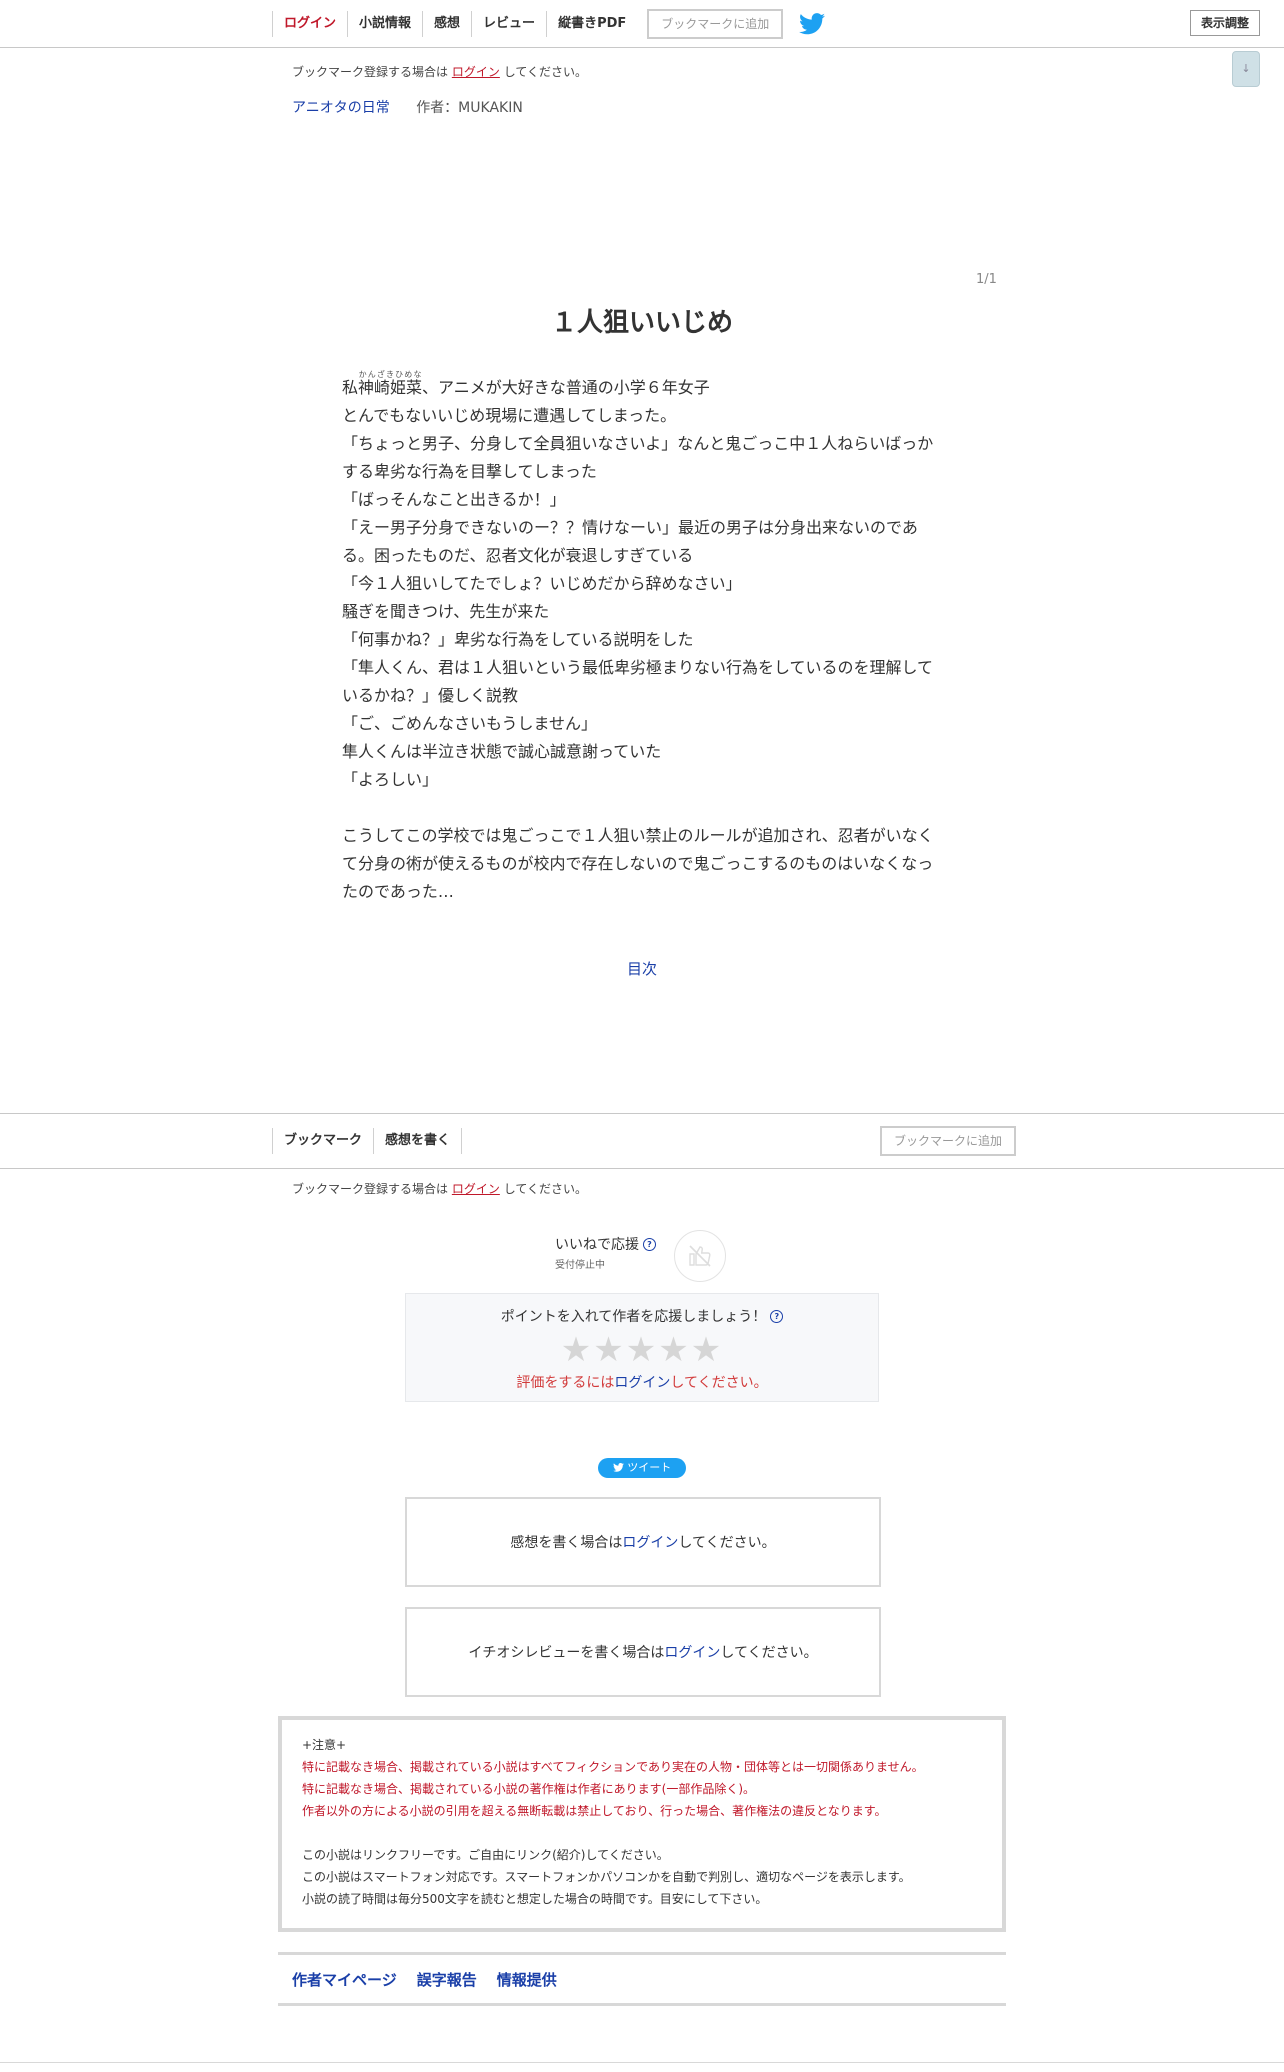  Describe the element at coordinates (645, 1260) in the screenshot. I see `iine-section: いいねで応援? 受付停止中` at that location.